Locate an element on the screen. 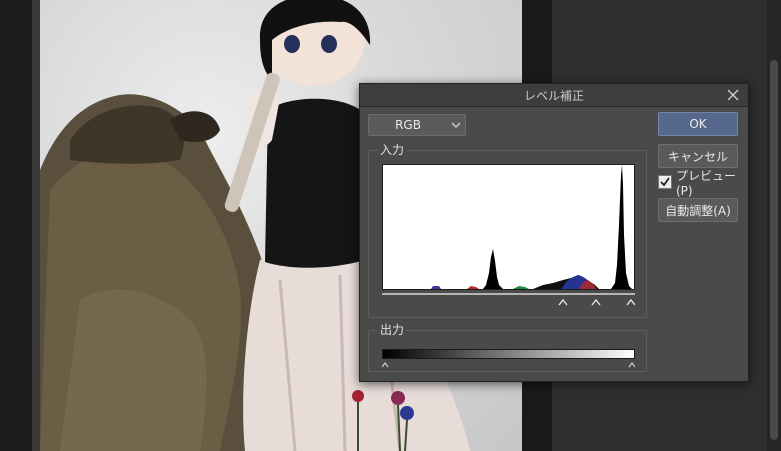 The image size is (781, 451). chevron-down-icon is located at coordinates (456, 125).